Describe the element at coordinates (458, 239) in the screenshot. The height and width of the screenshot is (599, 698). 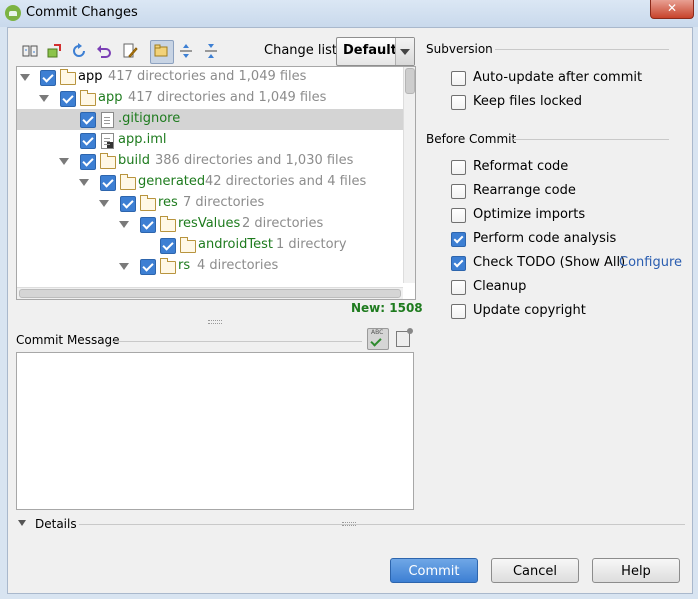
I see `code-analysis-checkbox` at that location.